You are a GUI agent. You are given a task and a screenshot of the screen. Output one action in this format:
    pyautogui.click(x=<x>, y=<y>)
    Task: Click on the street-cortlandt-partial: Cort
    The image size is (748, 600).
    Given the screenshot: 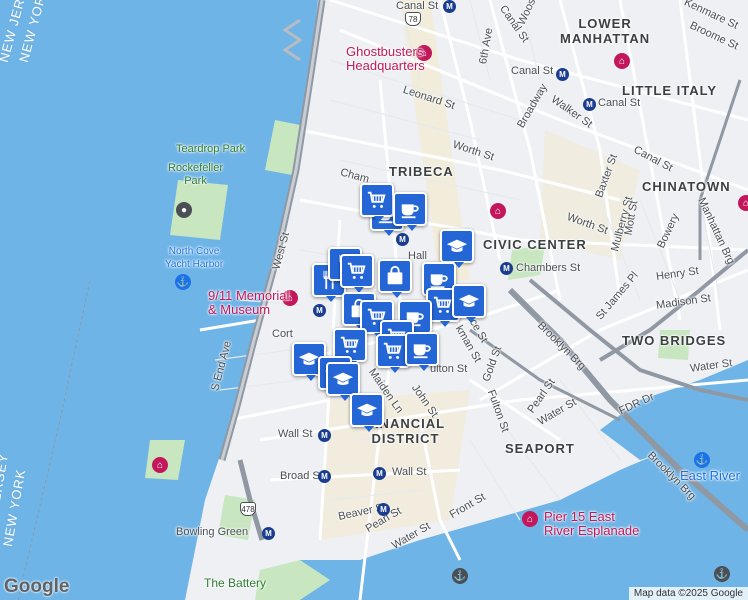 What is the action you would take?
    pyautogui.click(x=282, y=334)
    